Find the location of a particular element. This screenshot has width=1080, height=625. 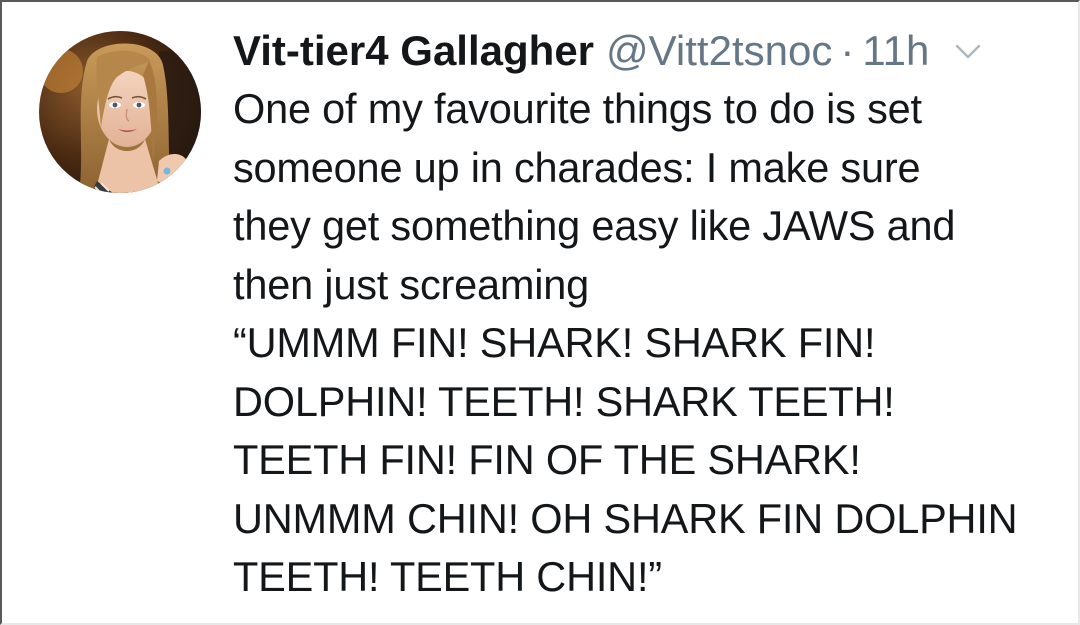

timestamp: 11h is located at coordinates (895, 51).